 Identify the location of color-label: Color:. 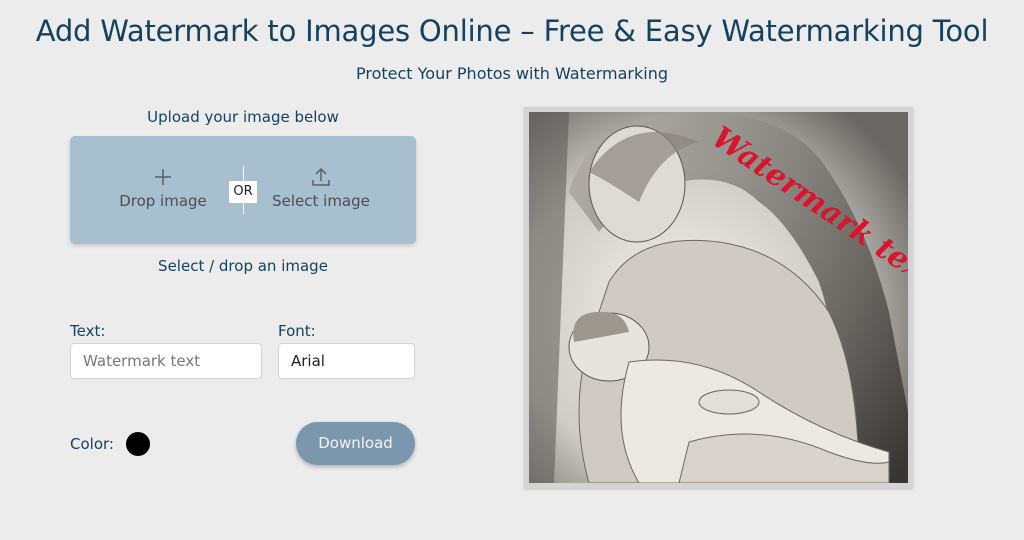
(92, 444).